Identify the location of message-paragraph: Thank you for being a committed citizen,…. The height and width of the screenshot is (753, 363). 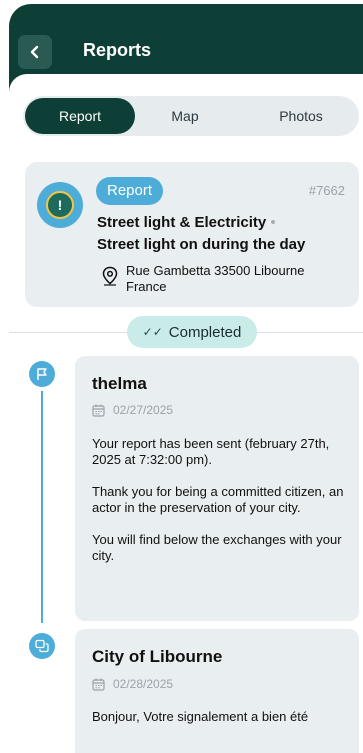
(218, 499).